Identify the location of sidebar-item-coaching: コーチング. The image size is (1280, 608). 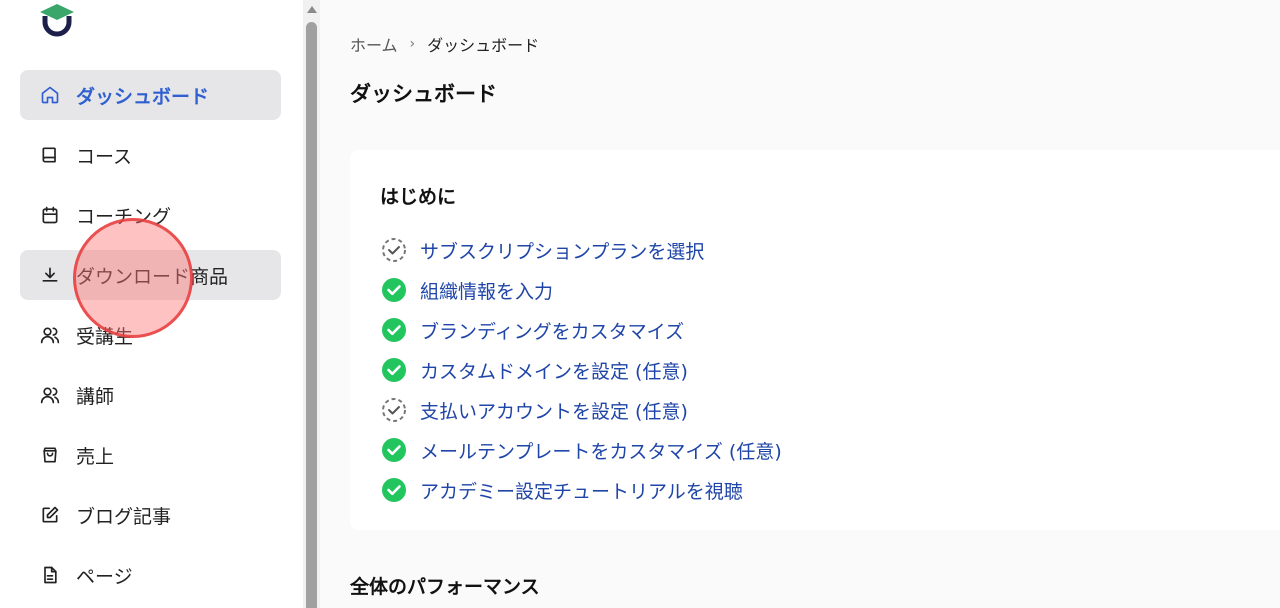
(150, 215).